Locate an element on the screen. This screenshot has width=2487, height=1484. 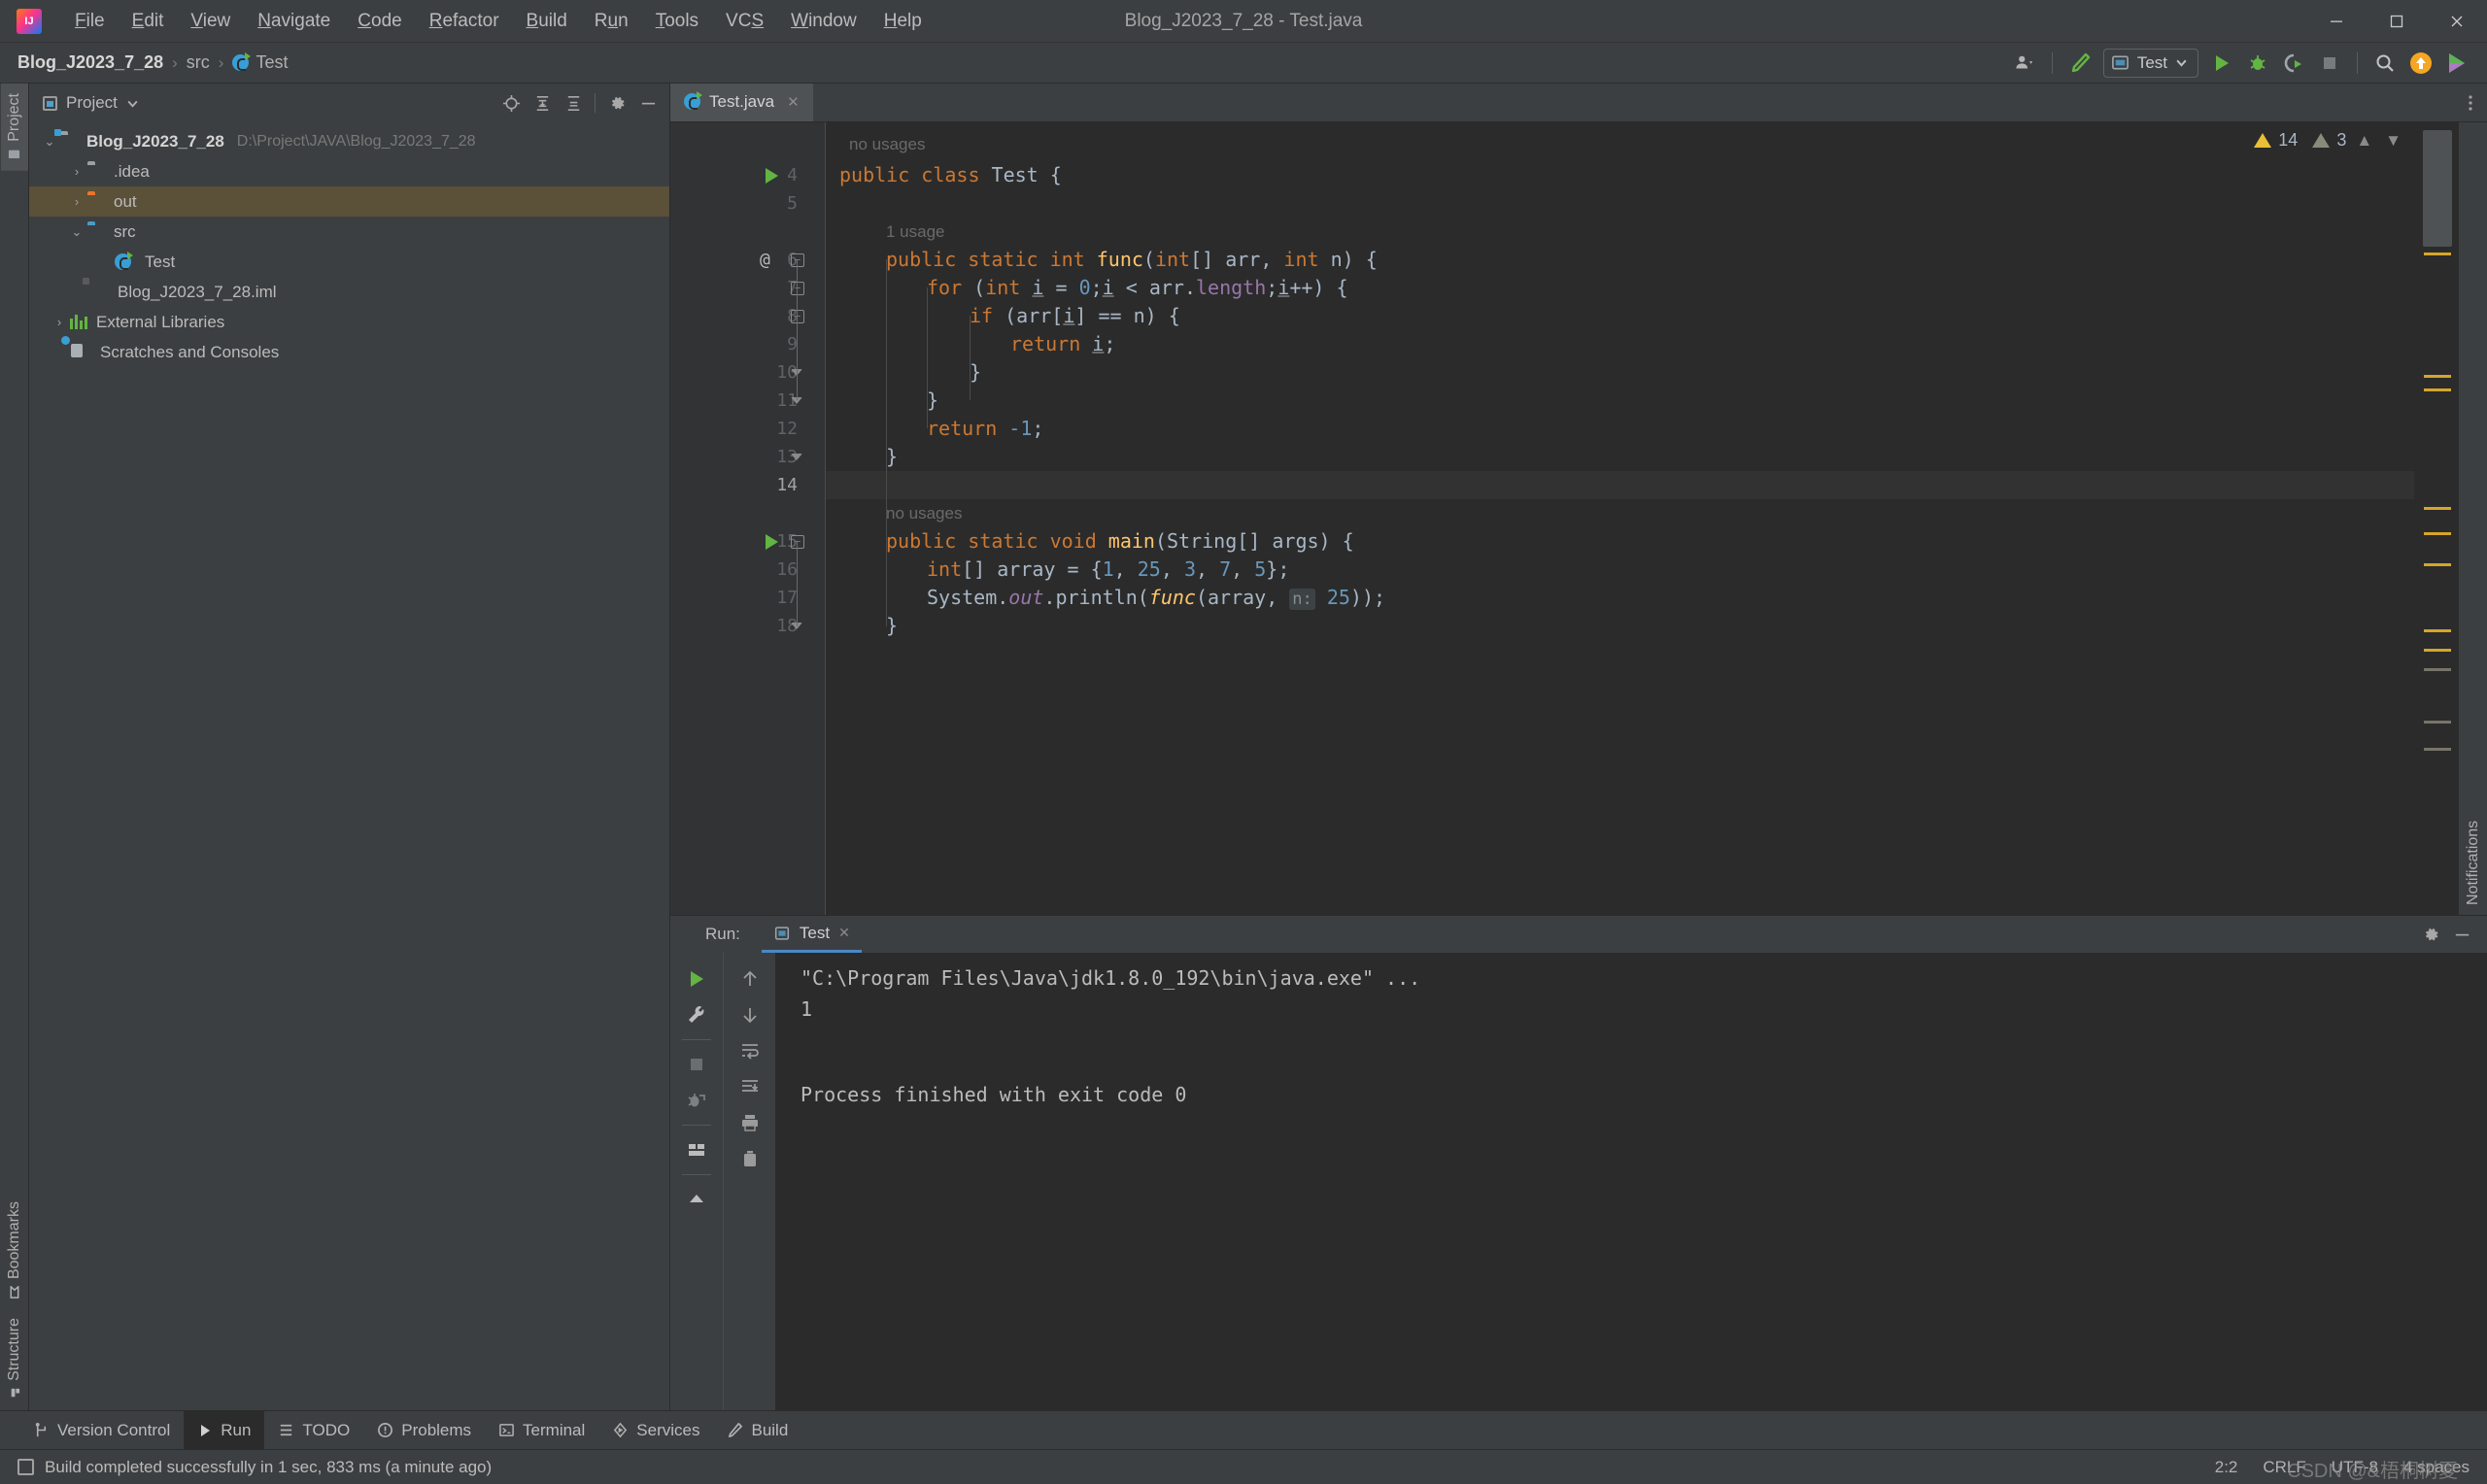
run-gutter-icon is located at coordinates (772, 175).